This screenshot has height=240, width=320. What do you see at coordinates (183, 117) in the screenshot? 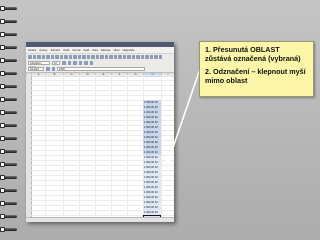
I see `pointer-arrow` at bounding box center [183, 117].